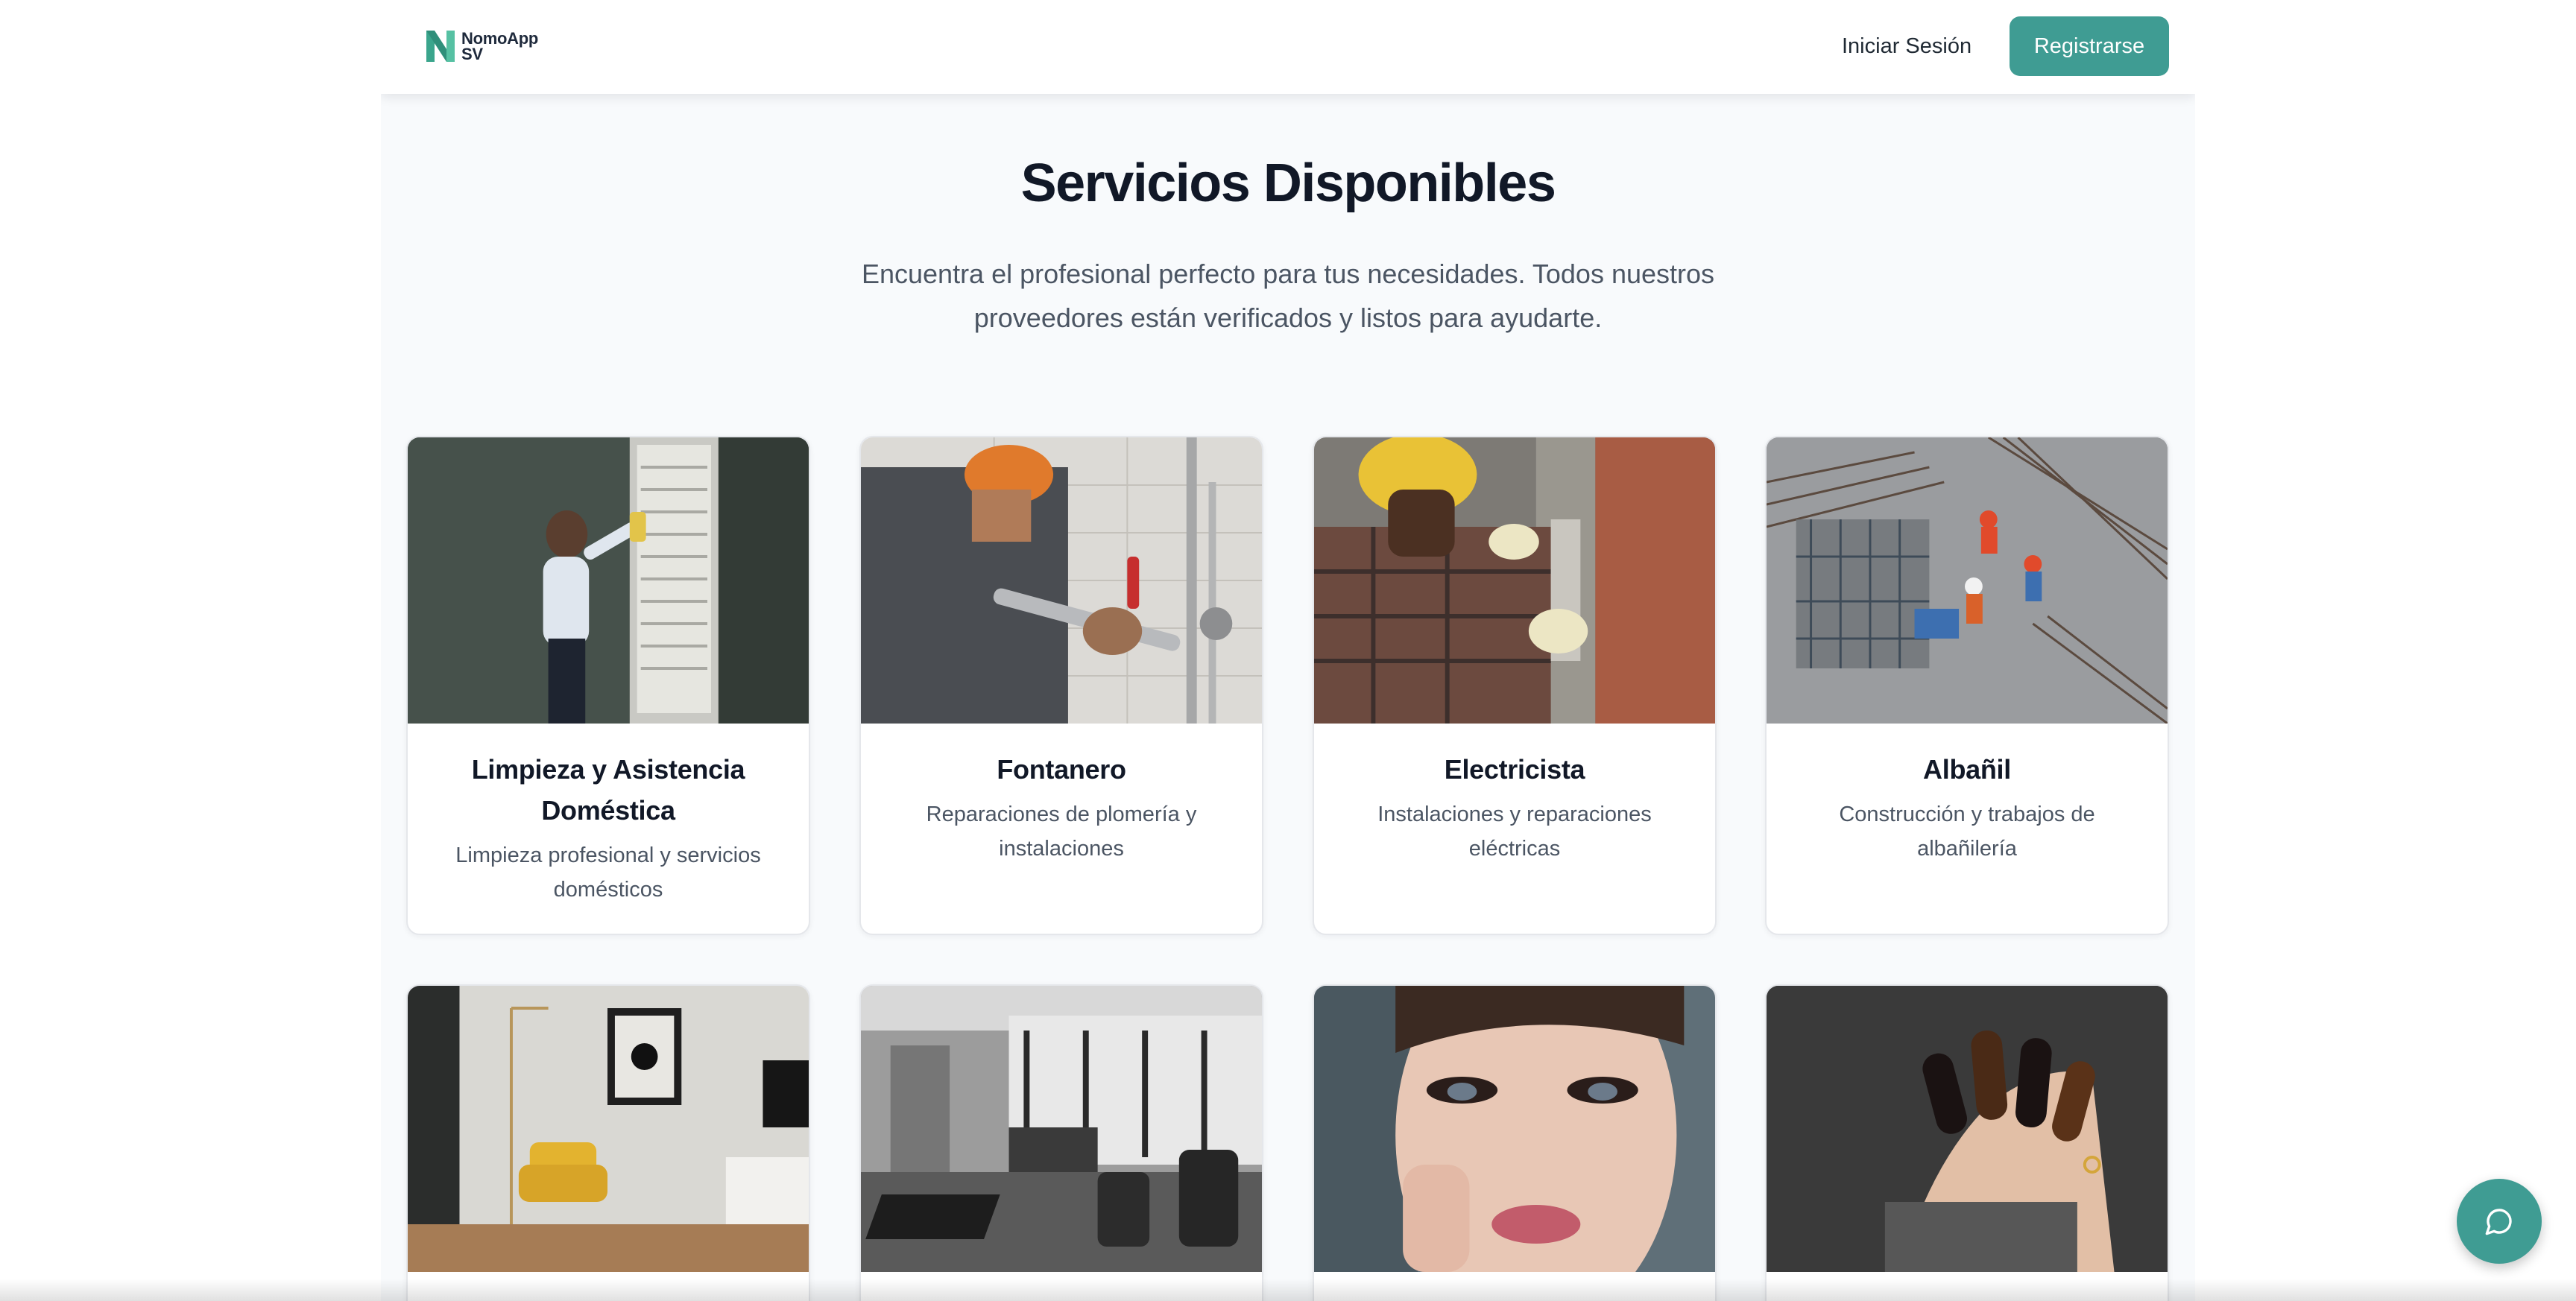 The image size is (2576, 1301). I want to click on service-card-nails, so click(1967, 1142).